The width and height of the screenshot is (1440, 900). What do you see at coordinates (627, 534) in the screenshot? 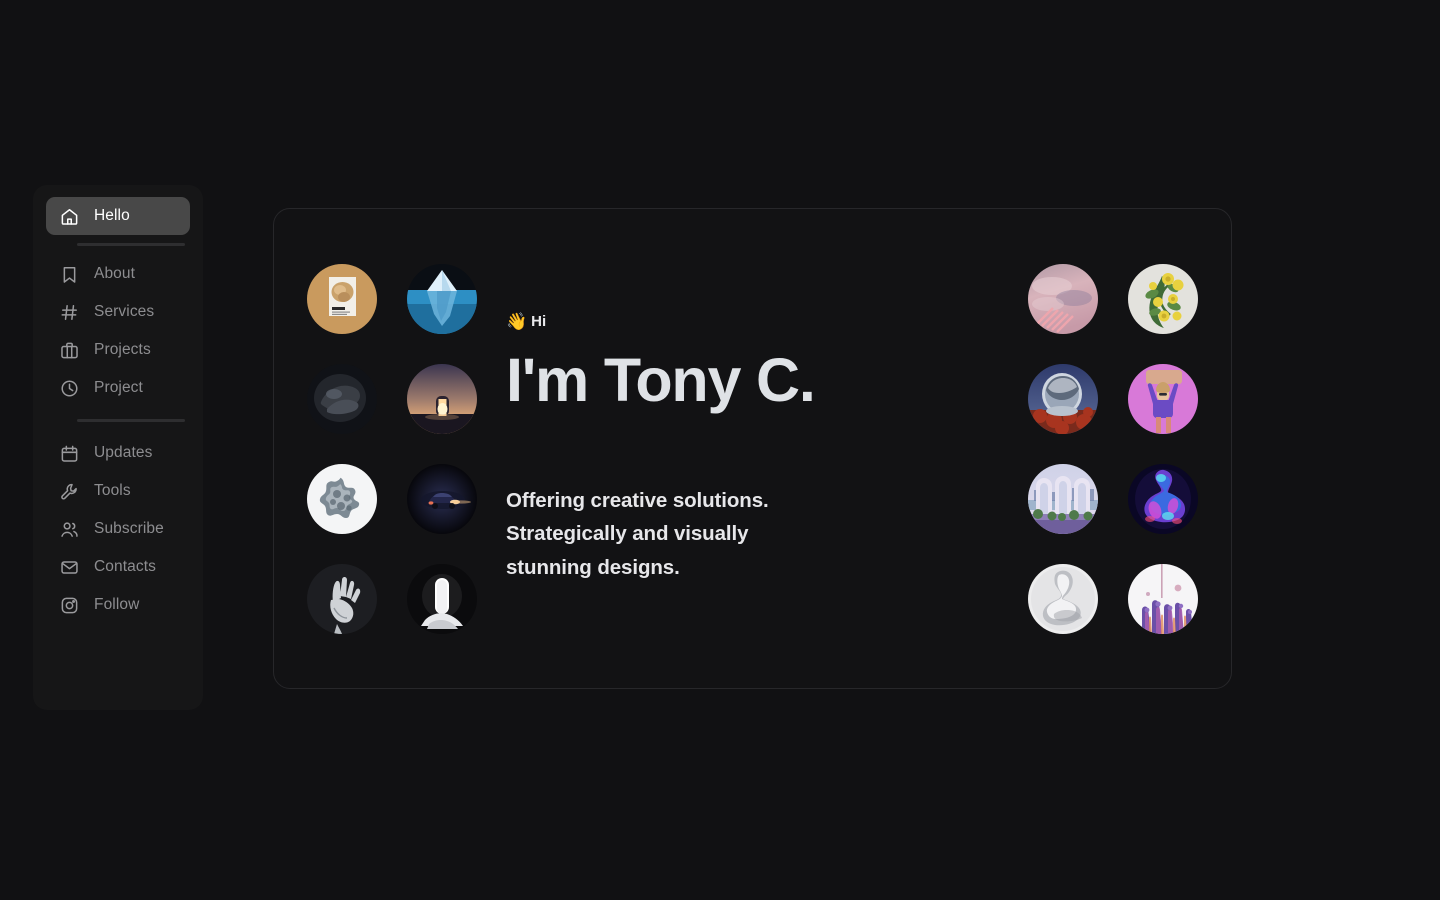
I see `hero-subtitle-line: Strategically and visually` at bounding box center [627, 534].